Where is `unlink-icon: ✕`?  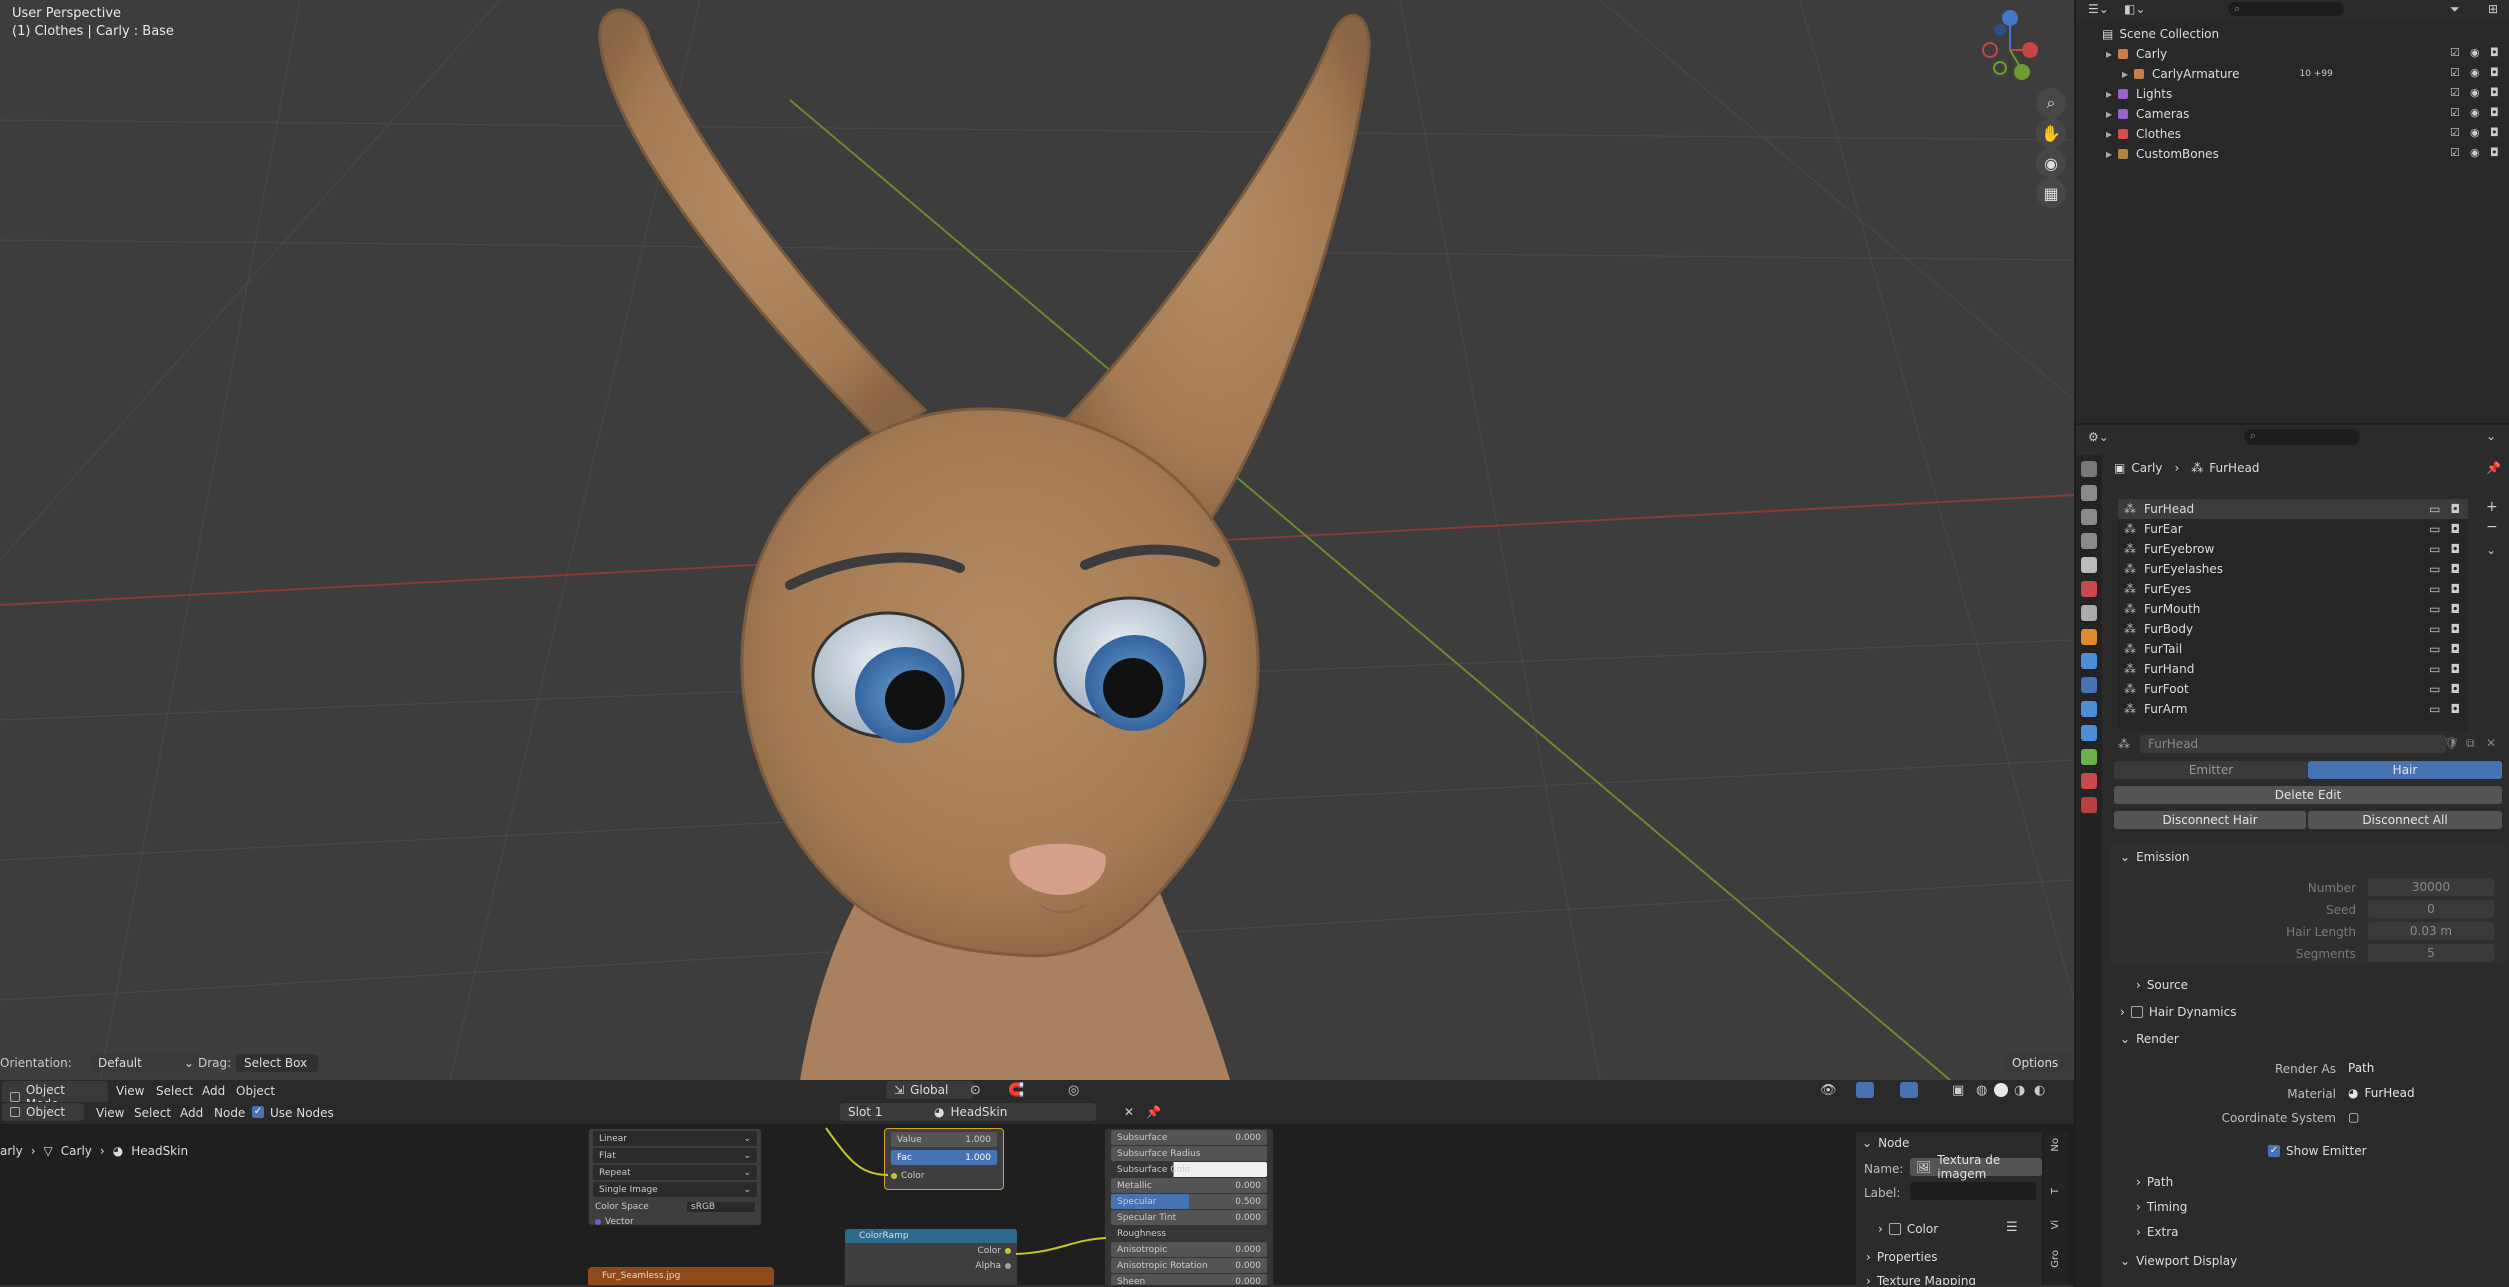 unlink-icon: ✕ is located at coordinates (2491, 743).